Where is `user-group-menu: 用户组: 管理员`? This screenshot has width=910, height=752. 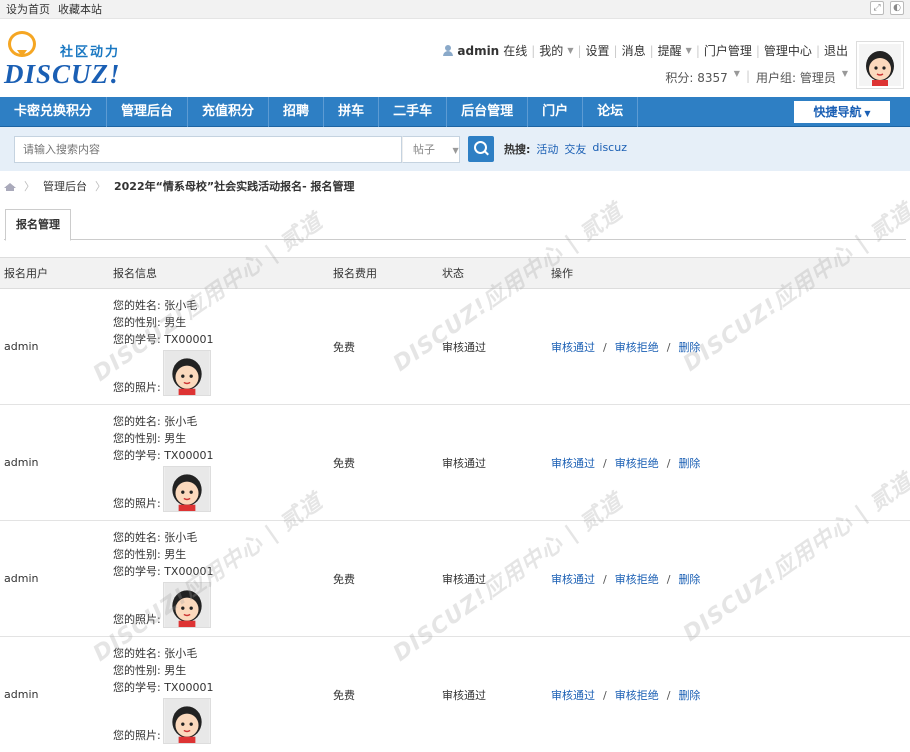 user-group-menu: 用户组: 管理员 is located at coordinates (796, 77).